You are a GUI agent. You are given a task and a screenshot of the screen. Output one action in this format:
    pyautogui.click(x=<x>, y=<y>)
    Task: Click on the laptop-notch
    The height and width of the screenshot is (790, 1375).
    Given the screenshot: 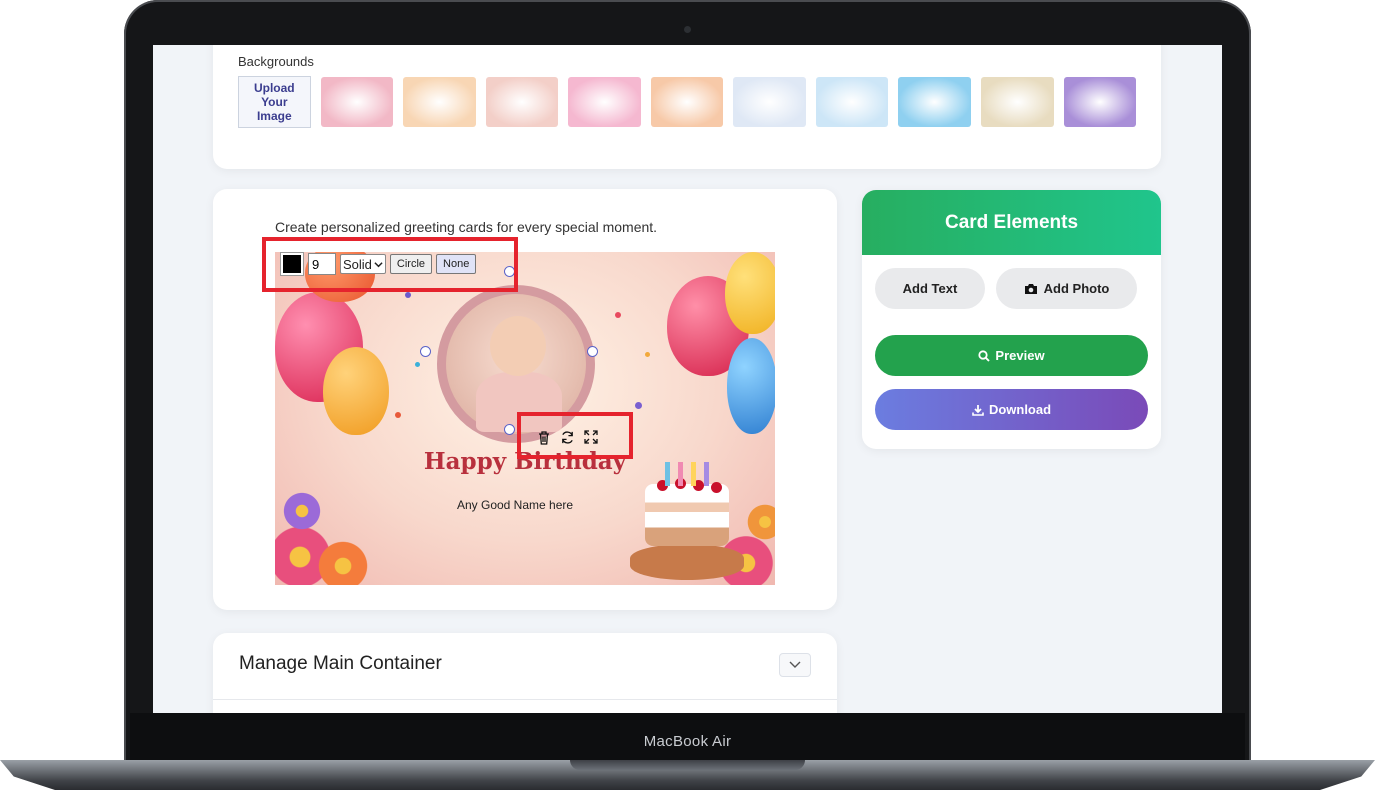 What is the action you would take?
    pyautogui.click(x=687, y=765)
    